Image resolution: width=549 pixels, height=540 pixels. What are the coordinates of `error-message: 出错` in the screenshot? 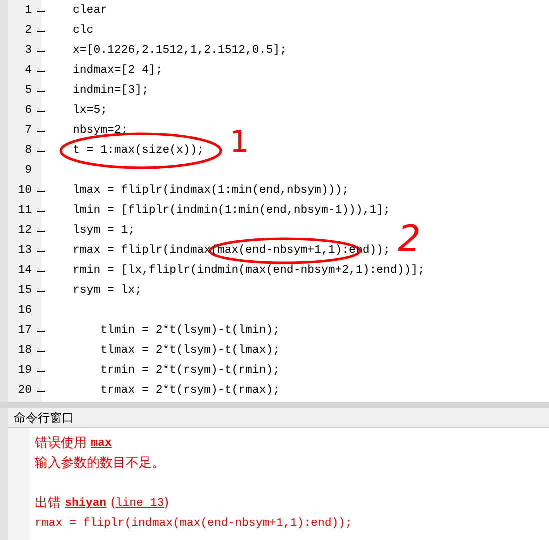 It's located at (48, 504).